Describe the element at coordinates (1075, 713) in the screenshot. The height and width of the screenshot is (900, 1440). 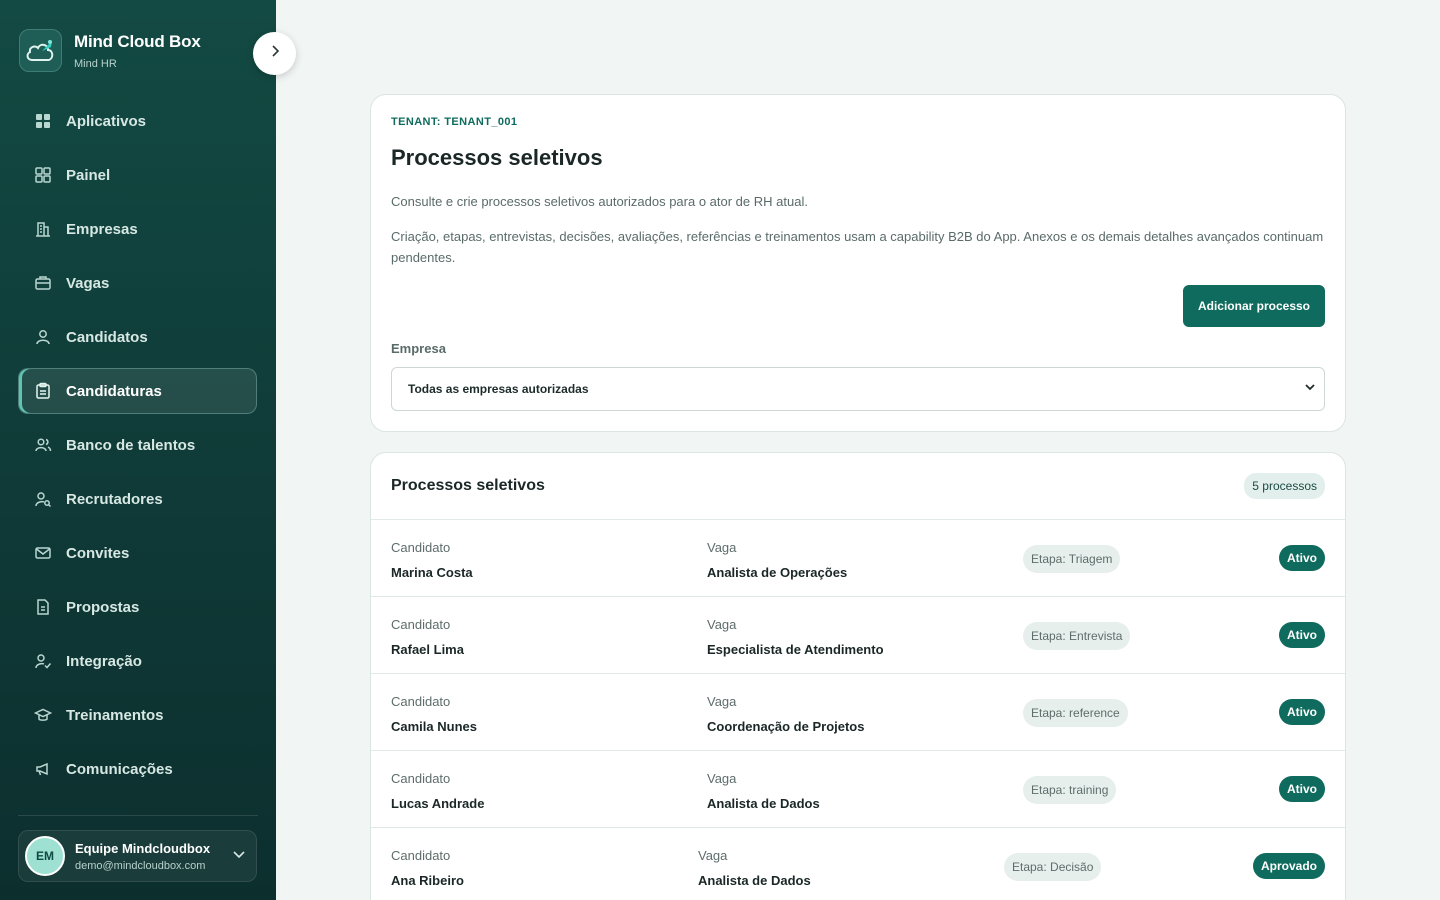
I see `stage-badge: Etapa: reference` at that location.